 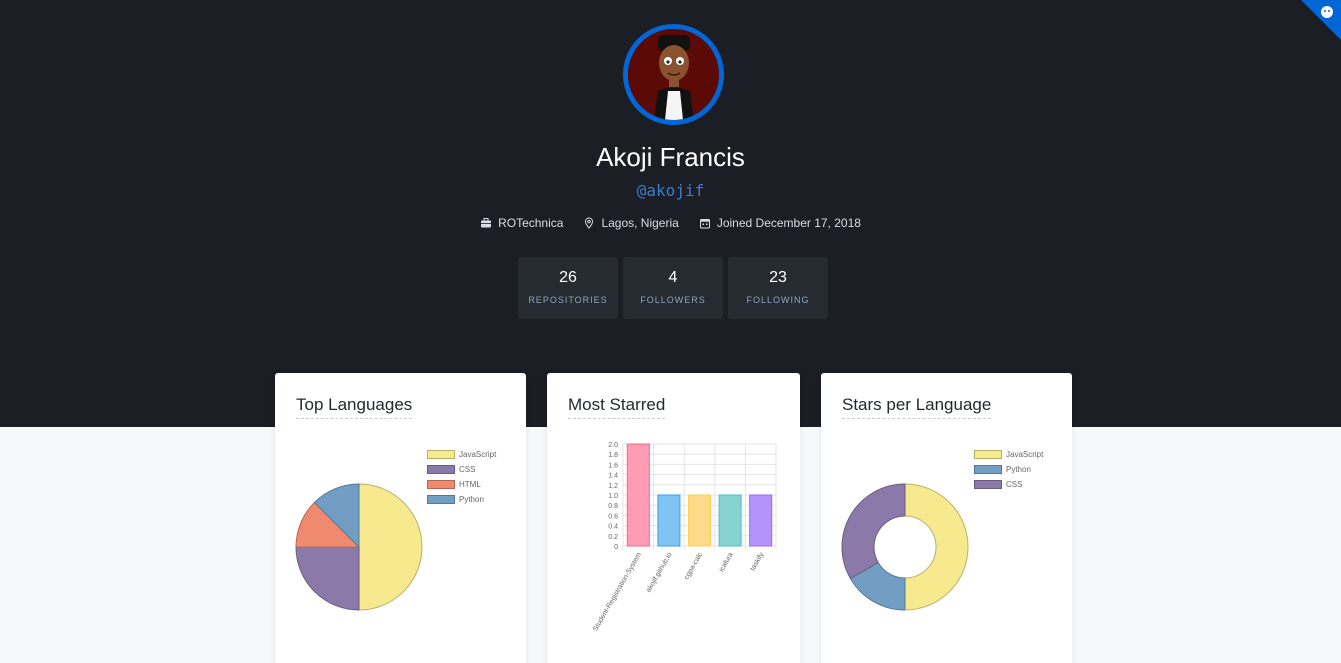 What do you see at coordinates (778, 288) in the screenshot?
I see `stat-following: 23 FOLLOWING` at bounding box center [778, 288].